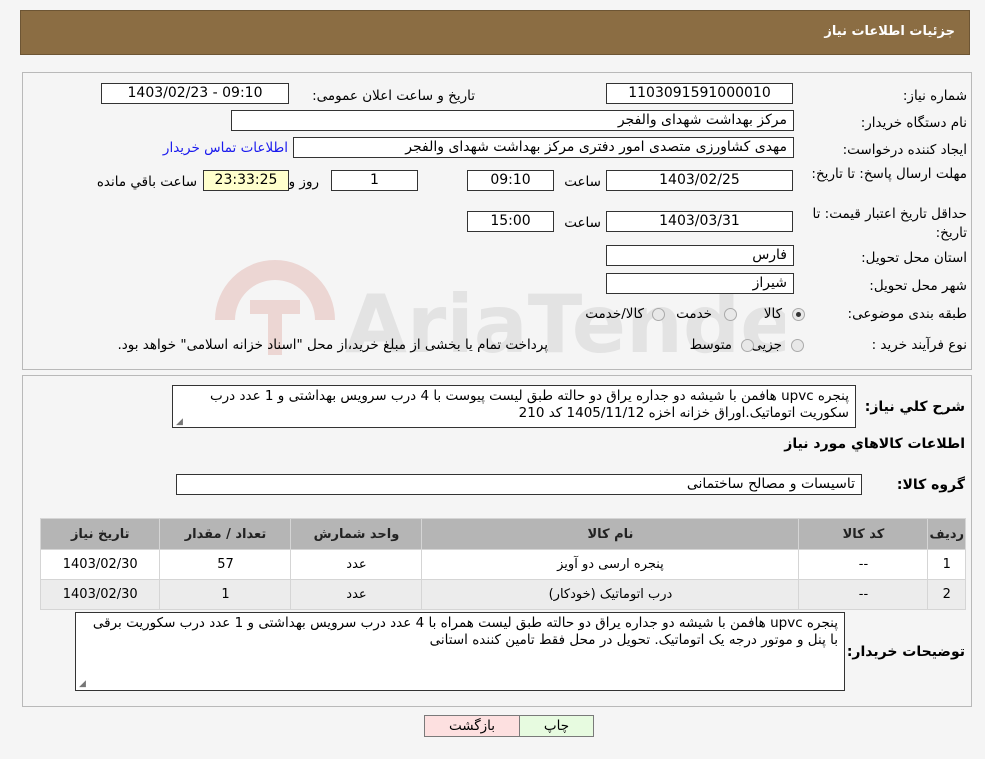 The width and height of the screenshot is (985, 759). Describe the element at coordinates (614, 314) in the screenshot. I see `category-option-goods-service: کالا/خدمت` at that location.